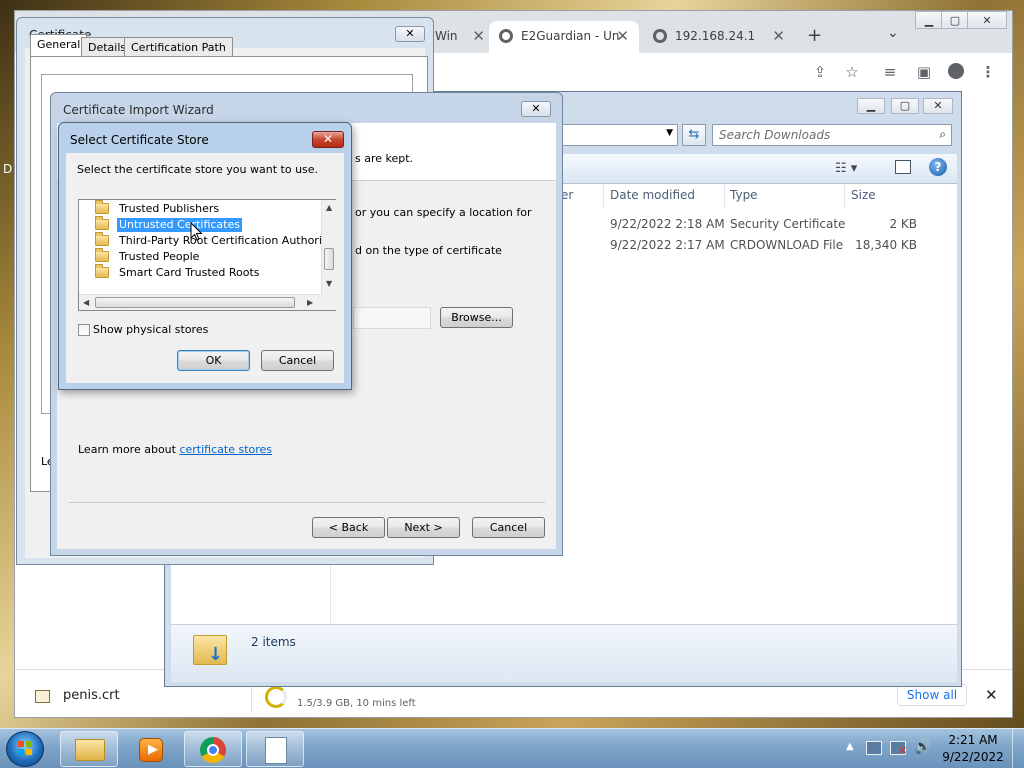 The image size is (1024, 768). Describe the element at coordinates (898, 748) in the screenshot. I see `network-icon: ✕` at that location.